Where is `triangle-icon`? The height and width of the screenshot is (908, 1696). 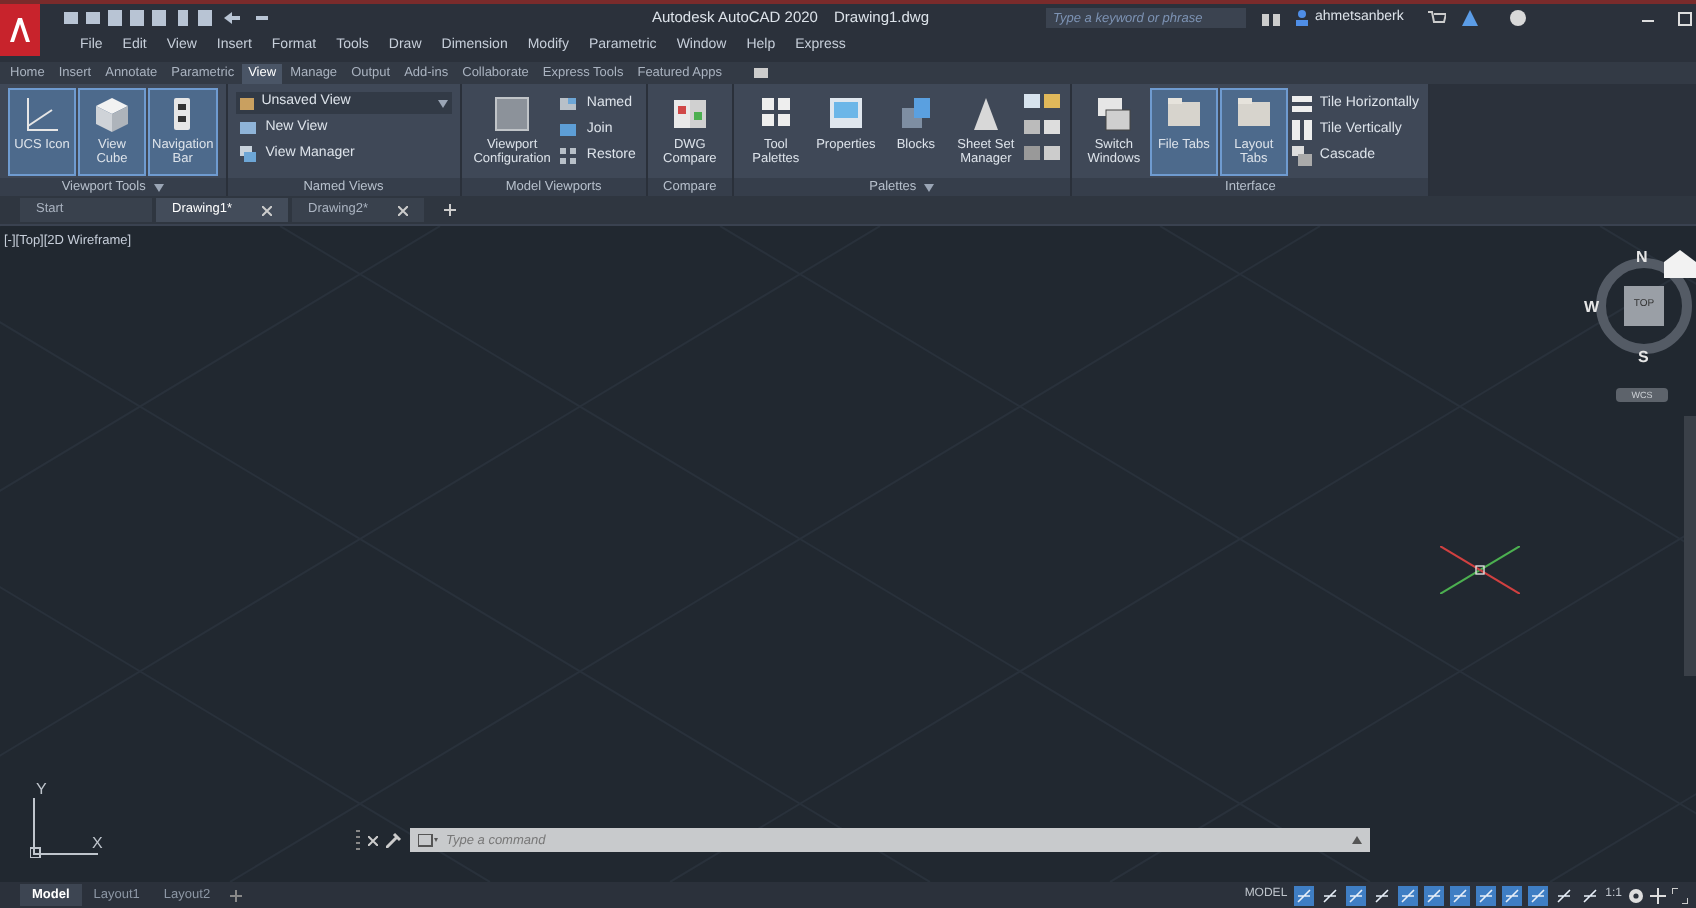
triangle-icon is located at coordinates (1469, 18).